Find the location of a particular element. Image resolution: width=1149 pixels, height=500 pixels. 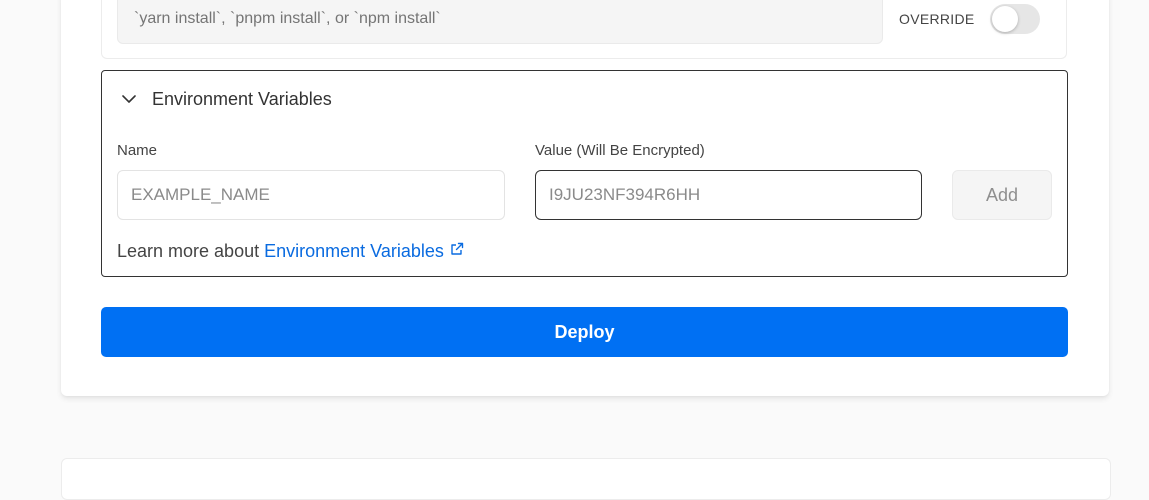

toggle-knob is located at coordinates (1005, 19).